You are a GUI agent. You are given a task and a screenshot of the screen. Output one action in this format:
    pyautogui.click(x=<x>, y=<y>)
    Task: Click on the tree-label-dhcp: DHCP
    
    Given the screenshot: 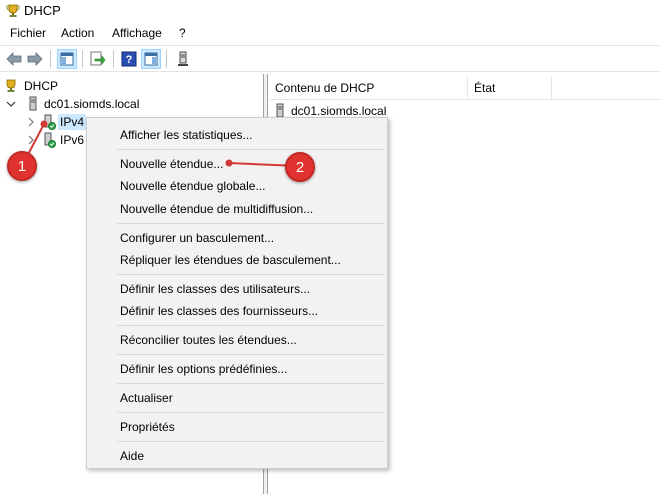 What is the action you would take?
    pyautogui.click(x=41, y=86)
    